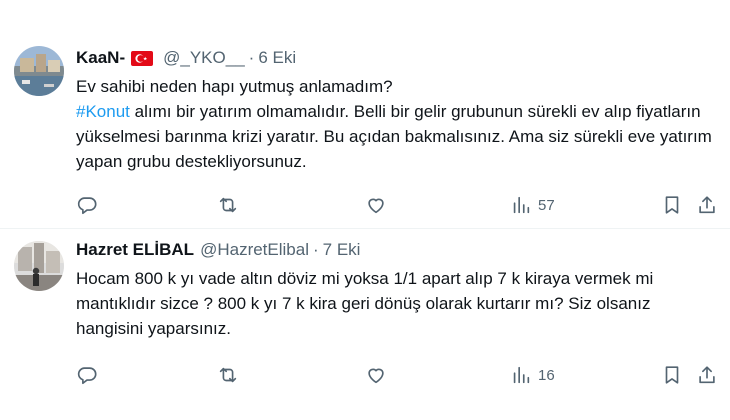 Image resolution: width=730 pixels, height=420 pixels. Describe the element at coordinates (546, 205) in the screenshot. I see `views-count: 57` at that location.